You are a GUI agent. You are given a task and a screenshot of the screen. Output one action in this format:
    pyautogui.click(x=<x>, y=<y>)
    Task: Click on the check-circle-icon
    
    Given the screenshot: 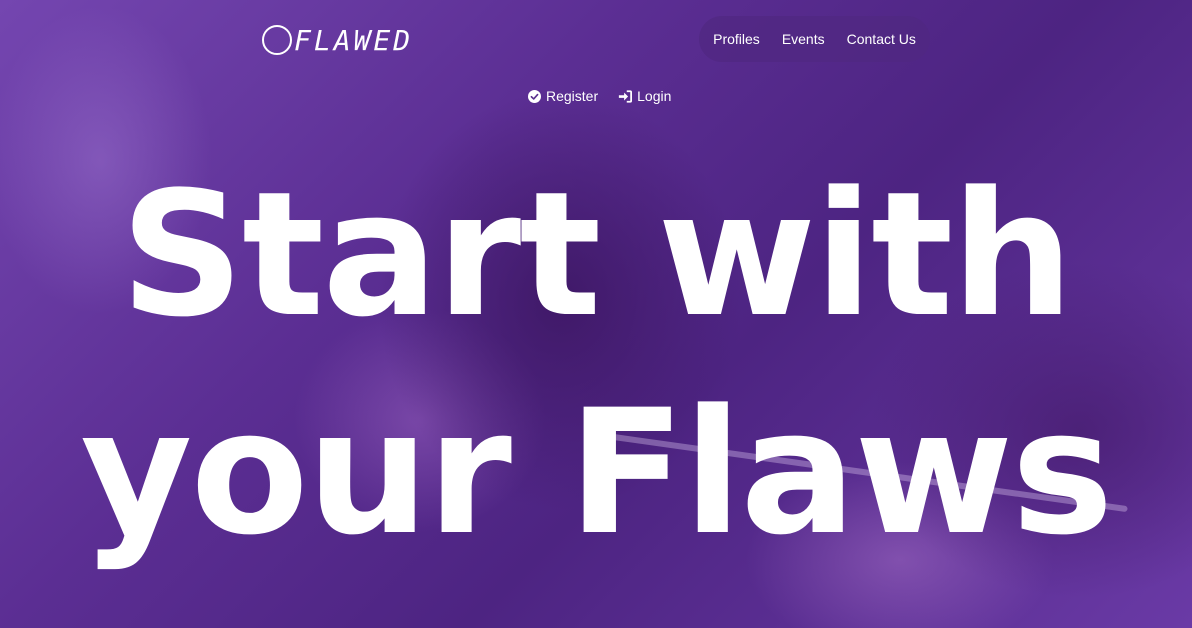 What is the action you would take?
    pyautogui.click(x=534, y=96)
    